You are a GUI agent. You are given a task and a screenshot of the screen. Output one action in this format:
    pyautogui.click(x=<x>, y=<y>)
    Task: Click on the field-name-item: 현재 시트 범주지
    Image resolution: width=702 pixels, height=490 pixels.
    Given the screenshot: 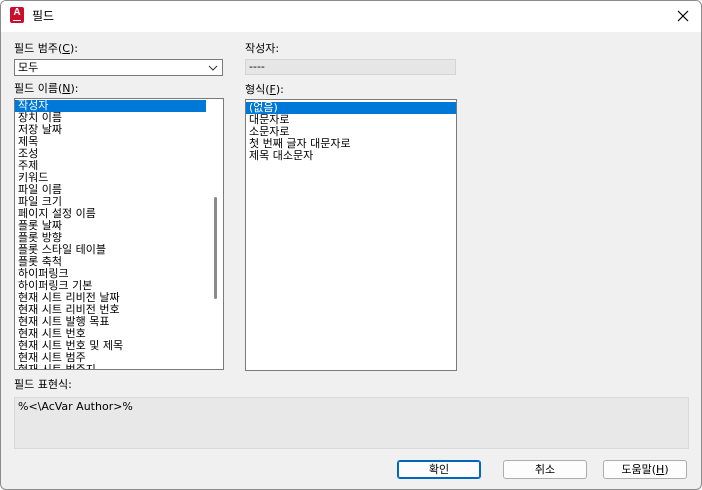 What is the action you would take?
    pyautogui.click(x=110, y=366)
    